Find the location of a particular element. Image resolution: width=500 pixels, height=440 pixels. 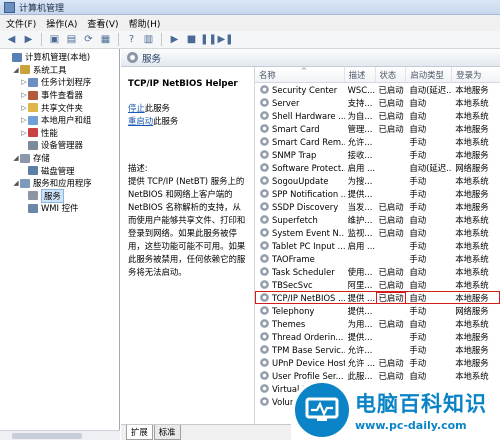

column-name: 名称 is located at coordinates (300, 74).